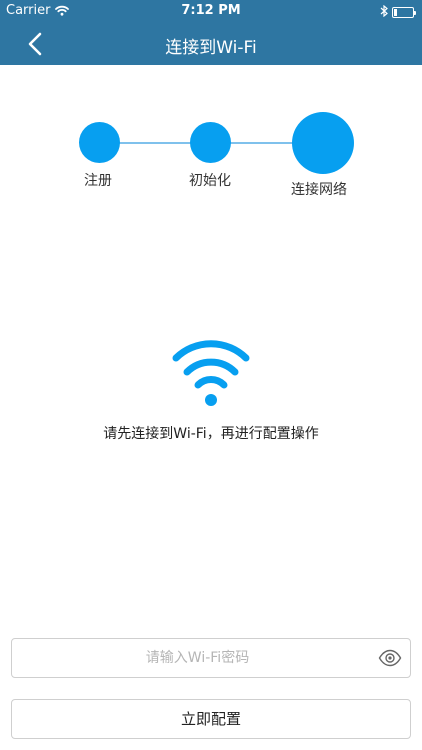 The height and width of the screenshot is (750, 422). I want to click on password-visibility-toggle, so click(390, 658).